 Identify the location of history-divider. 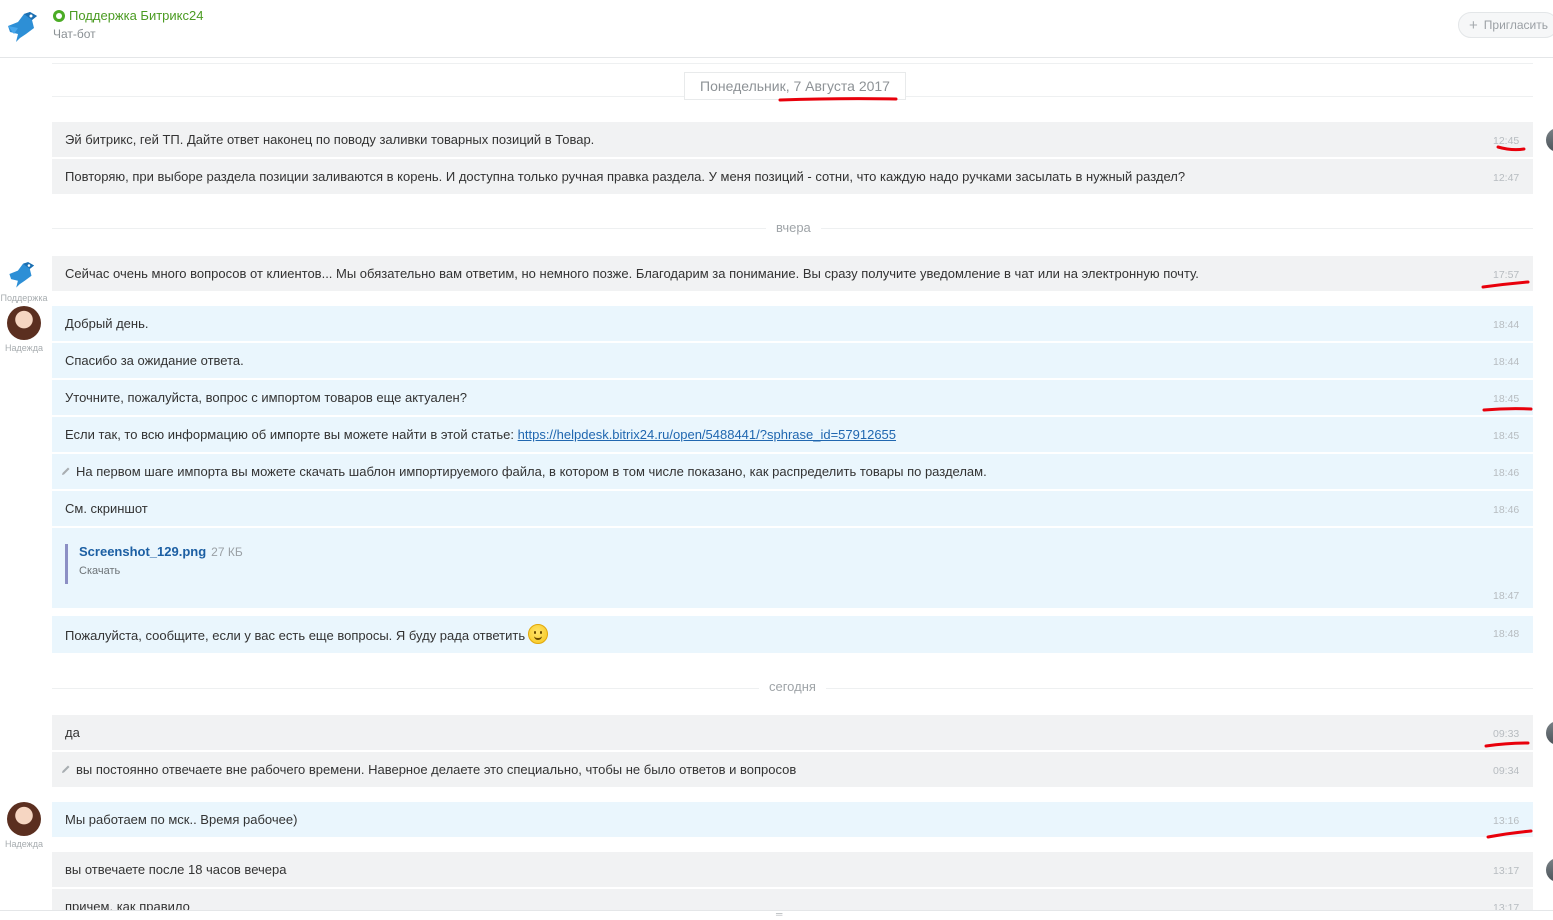
(792, 63).